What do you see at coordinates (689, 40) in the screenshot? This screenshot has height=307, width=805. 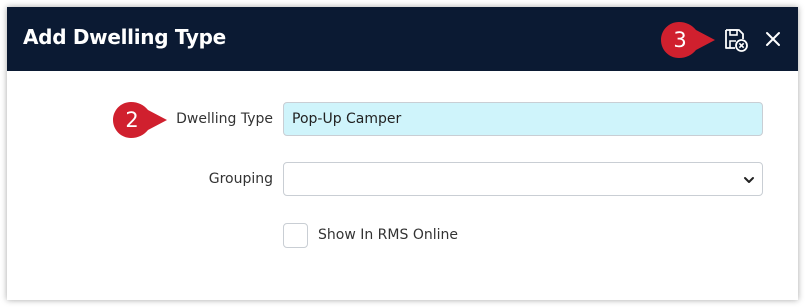 I see `callout-marker-3: 3` at bounding box center [689, 40].